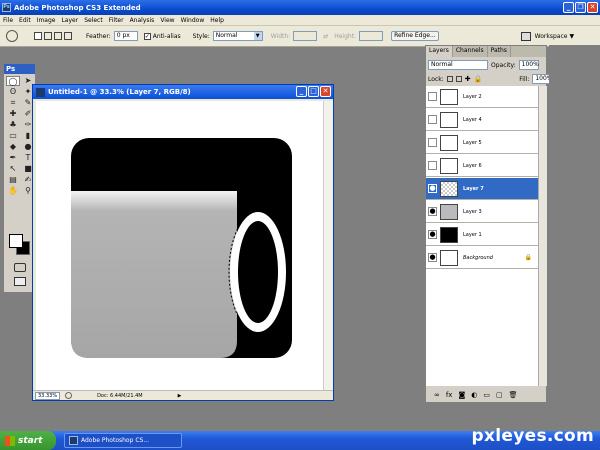  I want to click on title-bar: Ps Adobe Photoshop CS3 Extended _ ❐ ✕, so click(300, 7).